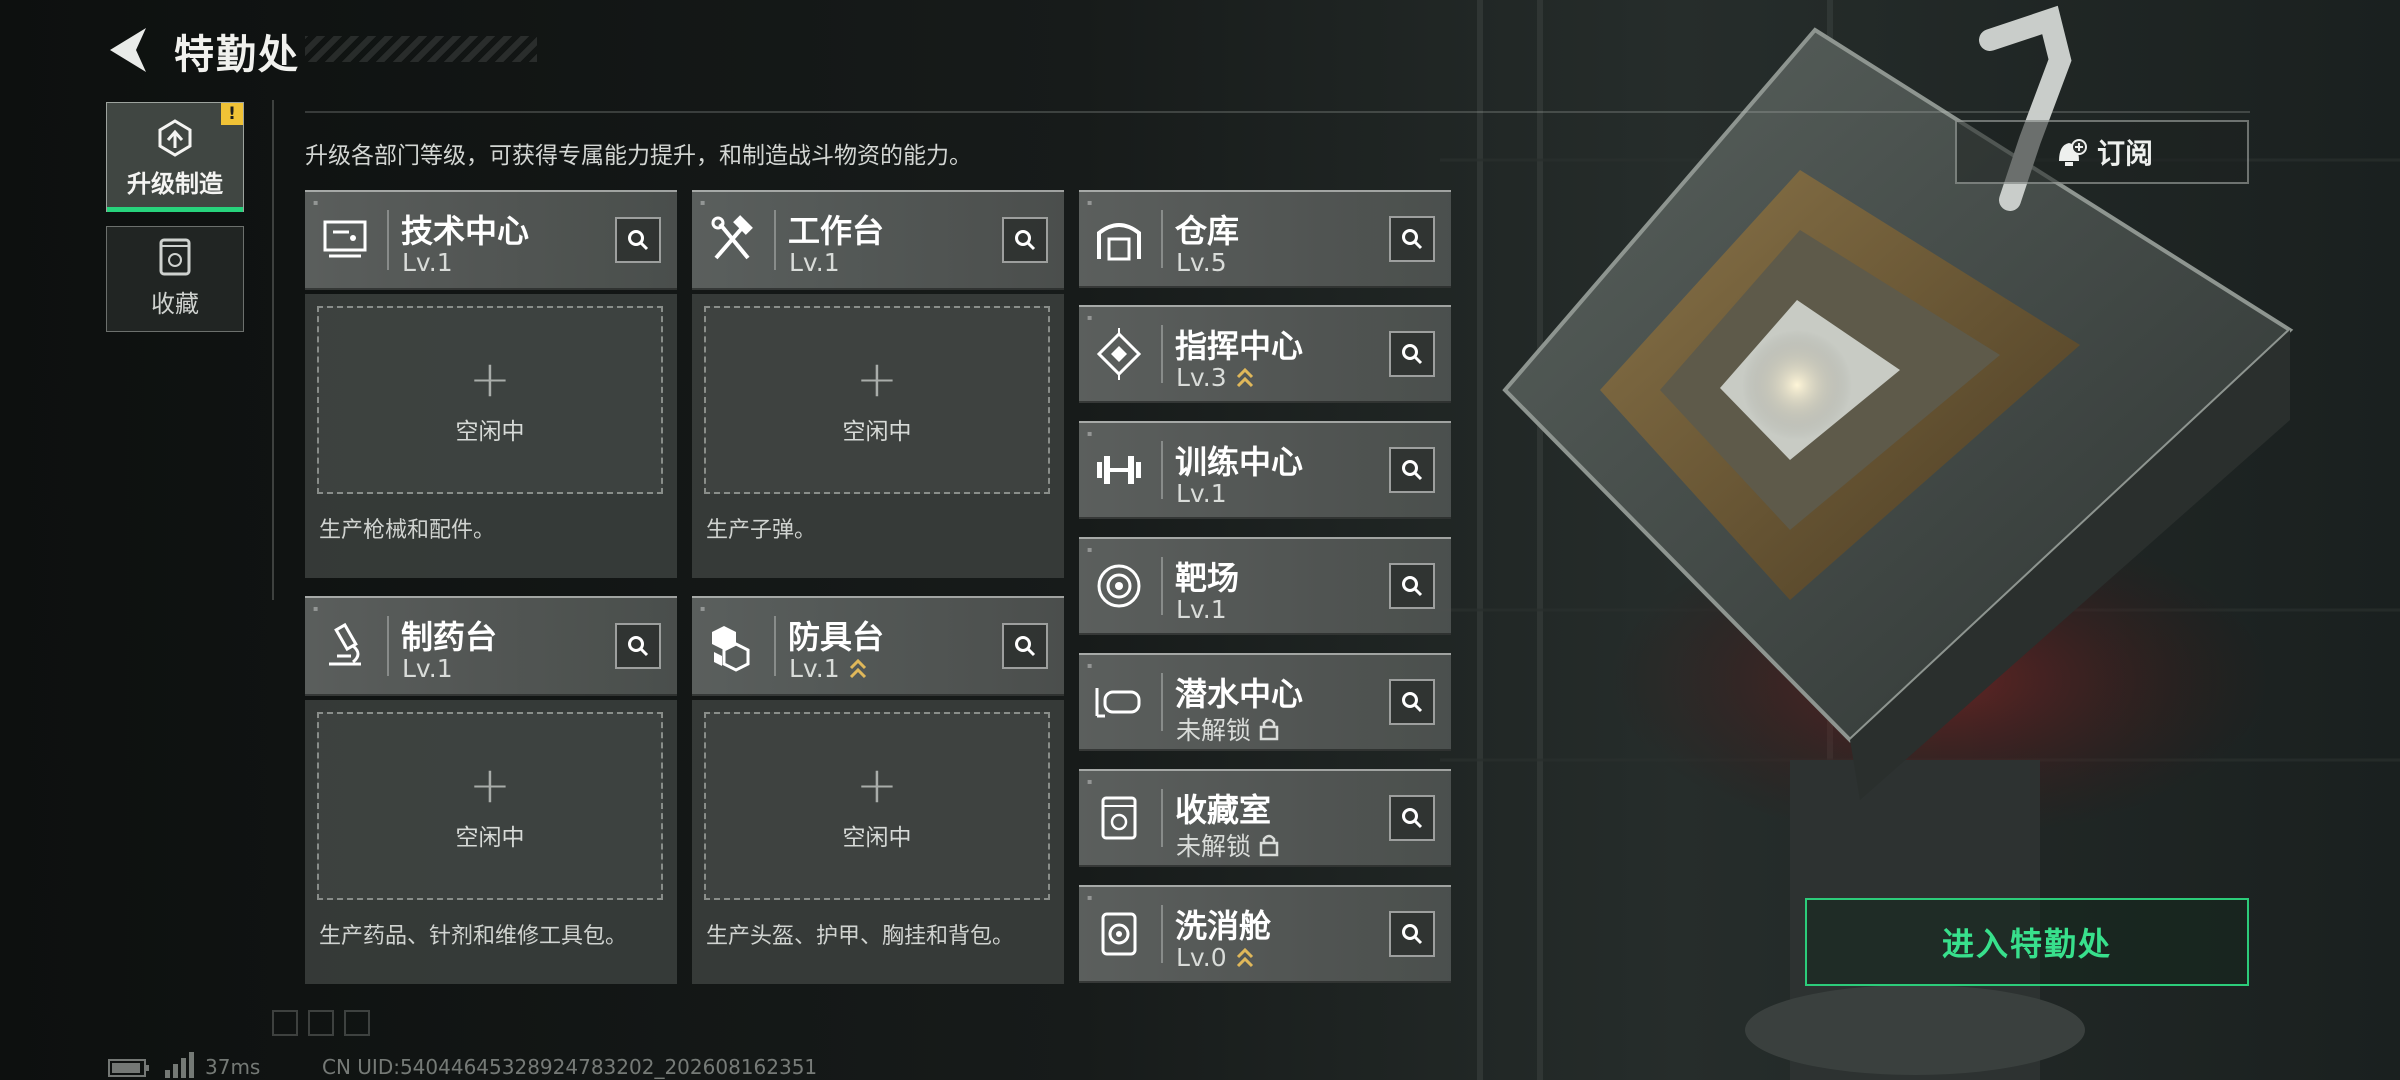 This screenshot has width=2400, height=1080. Describe the element at coordinates (1265, 239) in the screenshot. I see `facility-card-warehouse: ▪ 仓库 Lv.5` at that location.